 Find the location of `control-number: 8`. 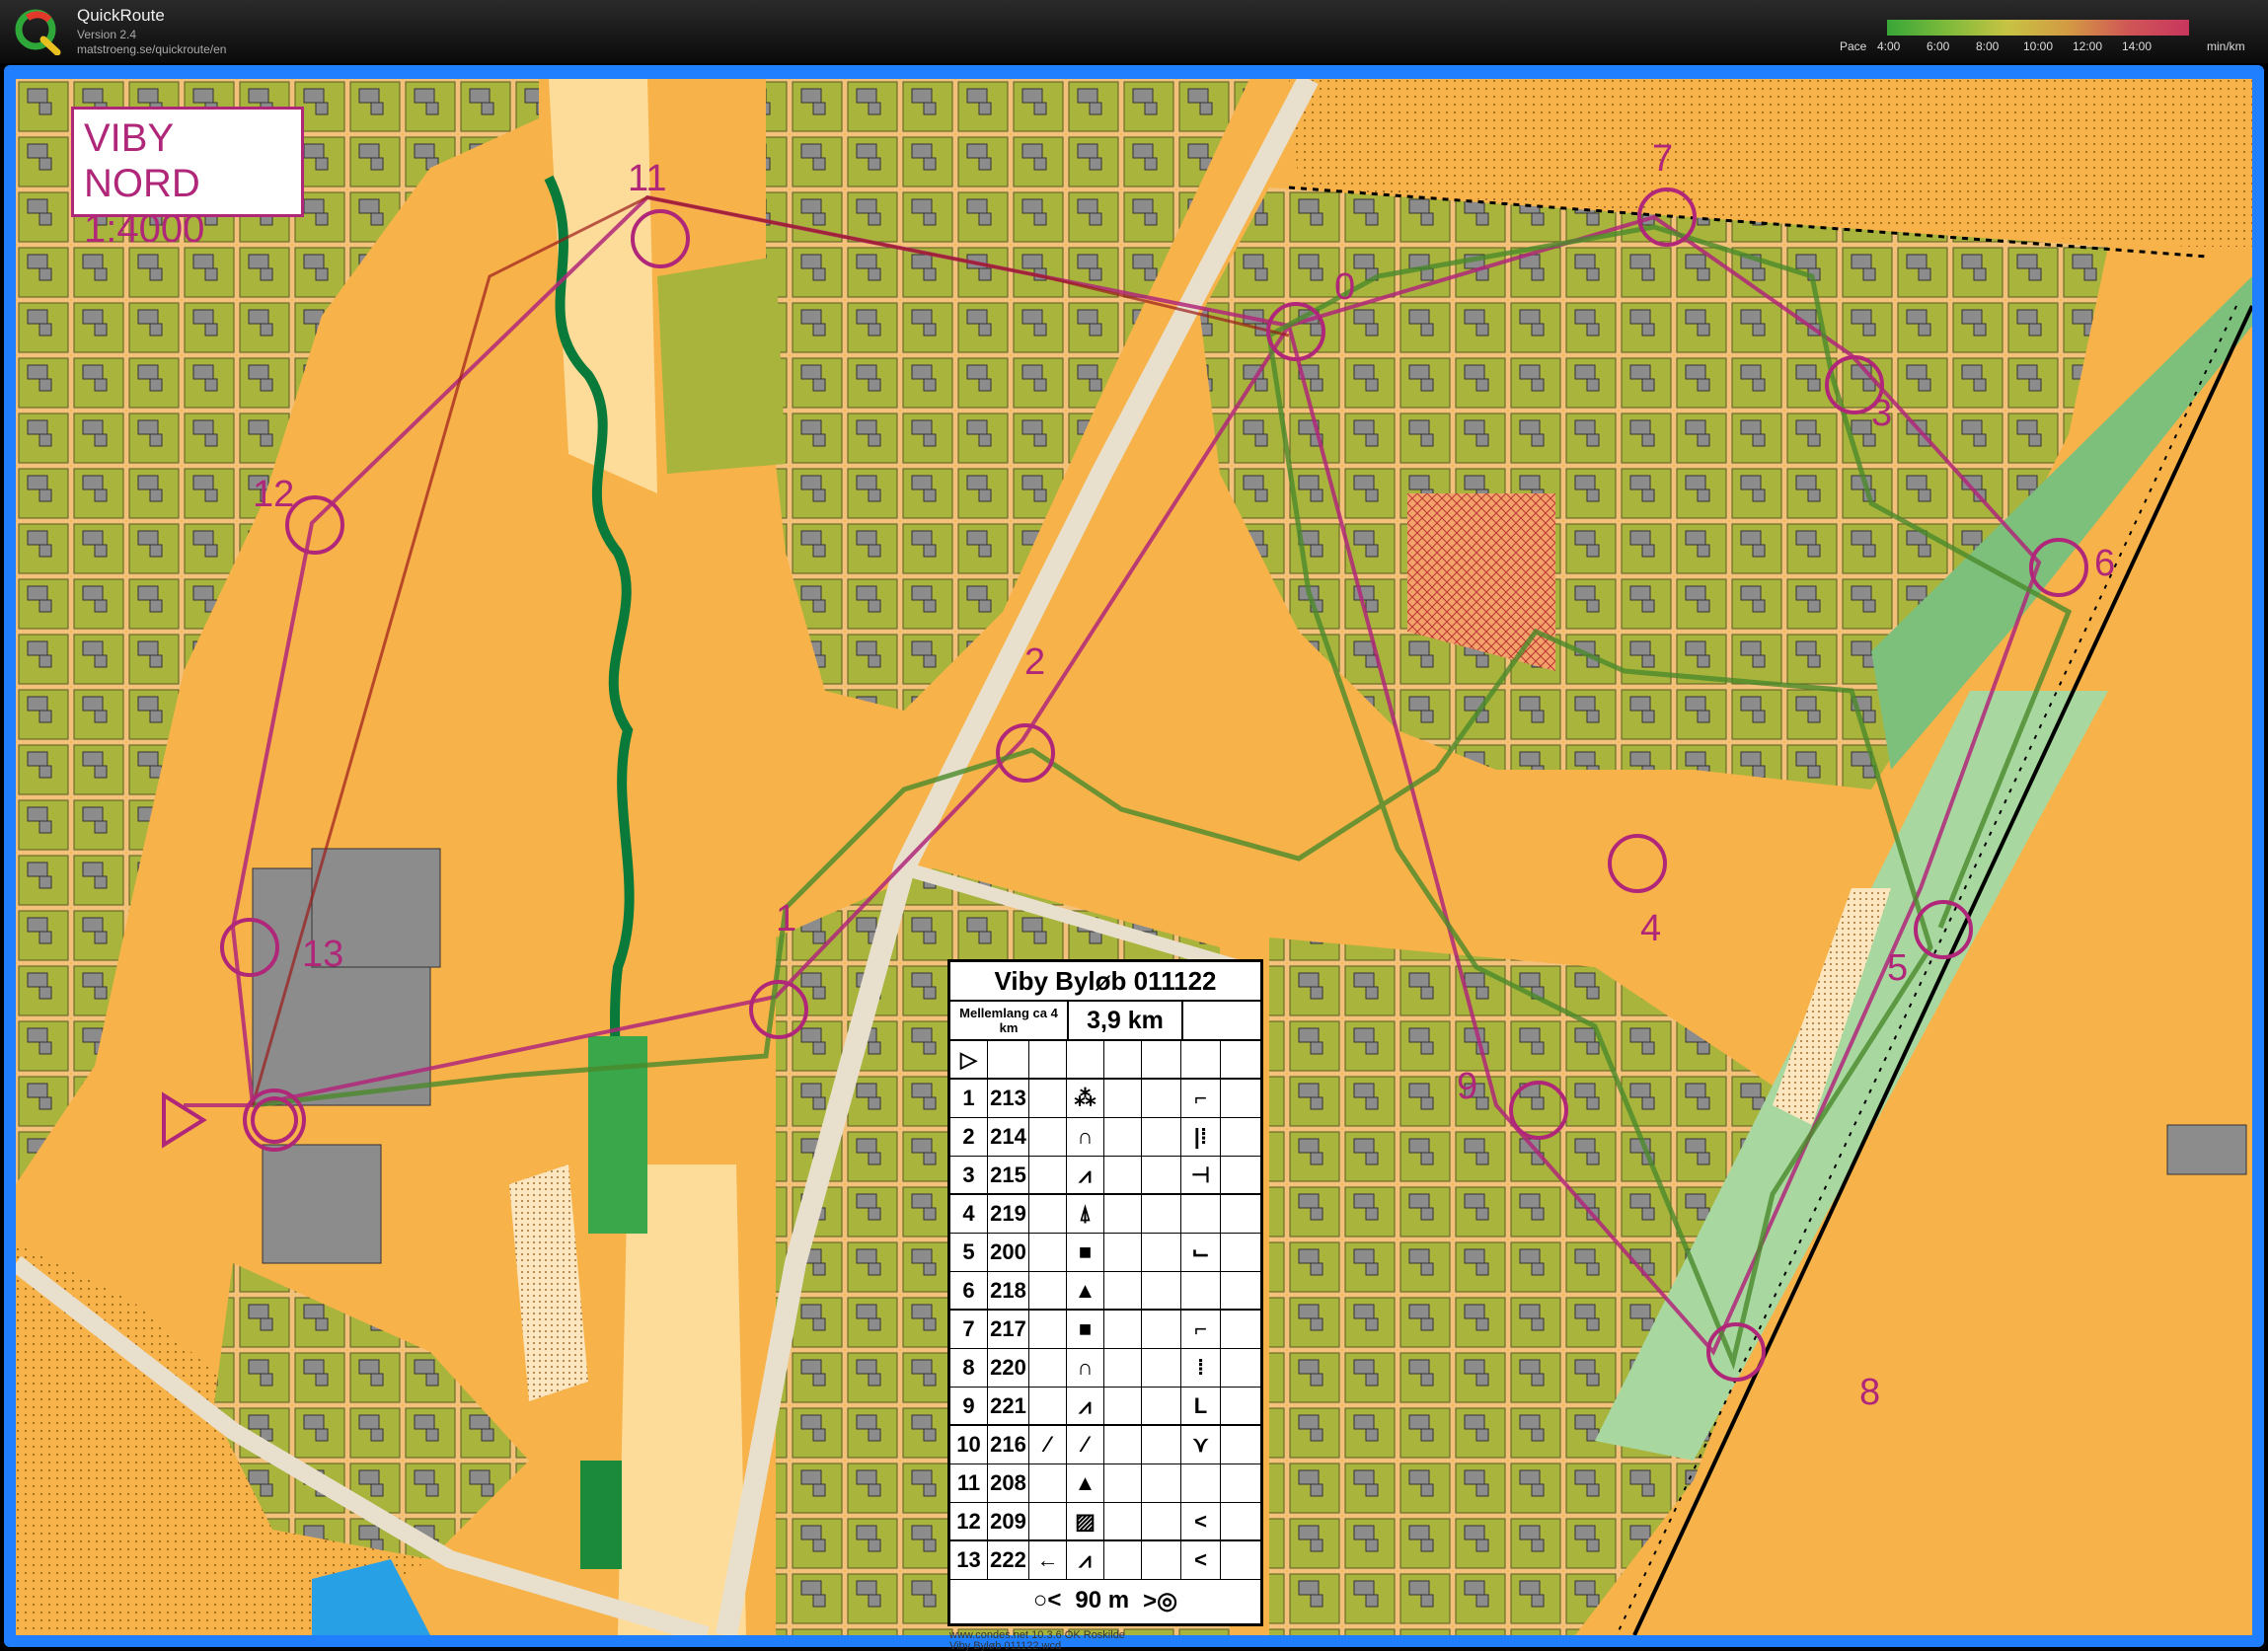

control-number: 8 is located at coordinates (1870, 1392).